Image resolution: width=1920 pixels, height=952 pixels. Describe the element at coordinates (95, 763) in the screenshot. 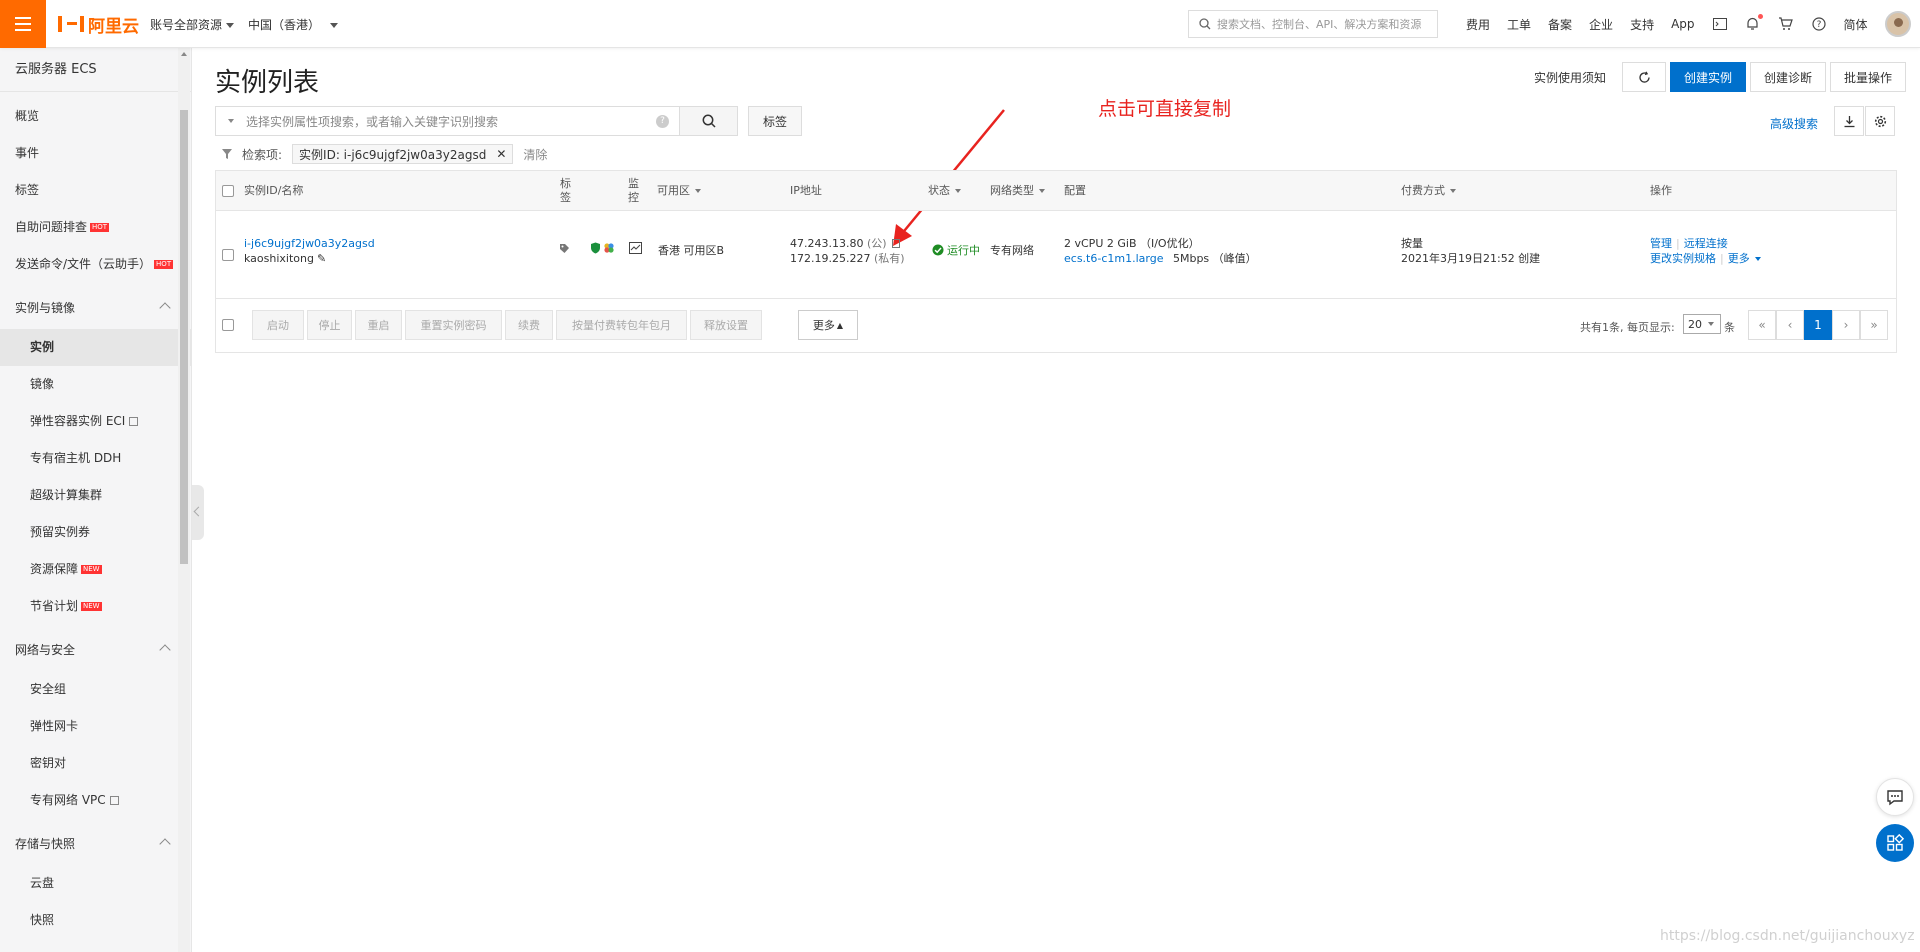

I see `sidebar-item-key-pairs: 密钥对` at that location.